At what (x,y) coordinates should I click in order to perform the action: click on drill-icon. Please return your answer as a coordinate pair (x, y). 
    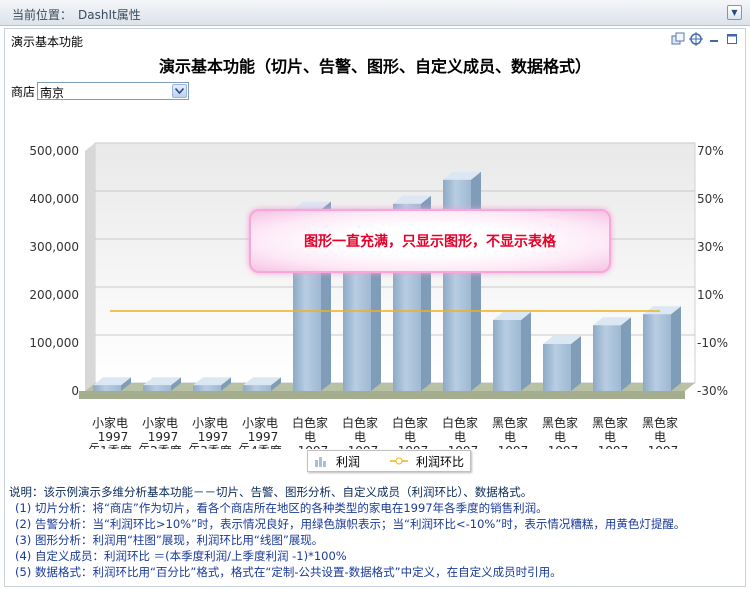
    Looking at the image, I should click on (696, 39).